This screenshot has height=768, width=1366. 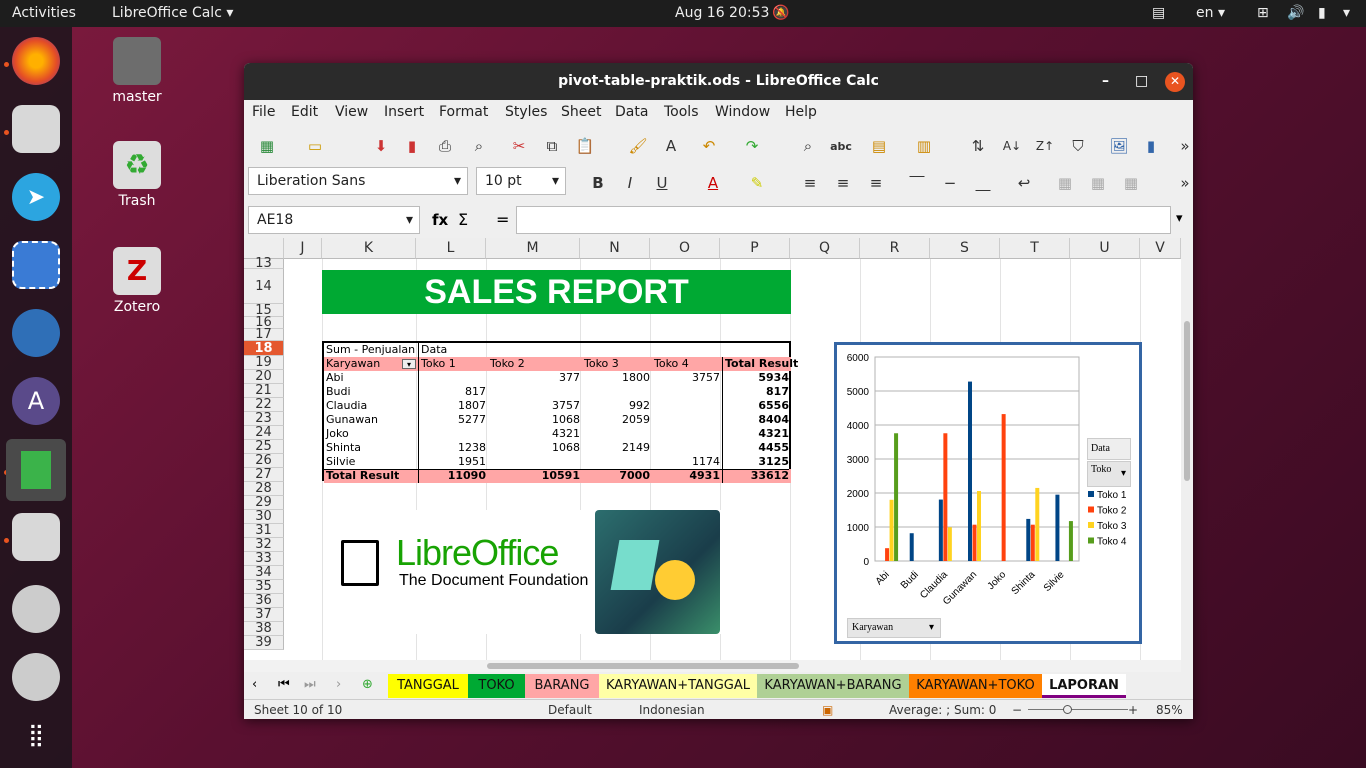 I want to click on language-menu: en ▾, so click(x=1210, y=13).